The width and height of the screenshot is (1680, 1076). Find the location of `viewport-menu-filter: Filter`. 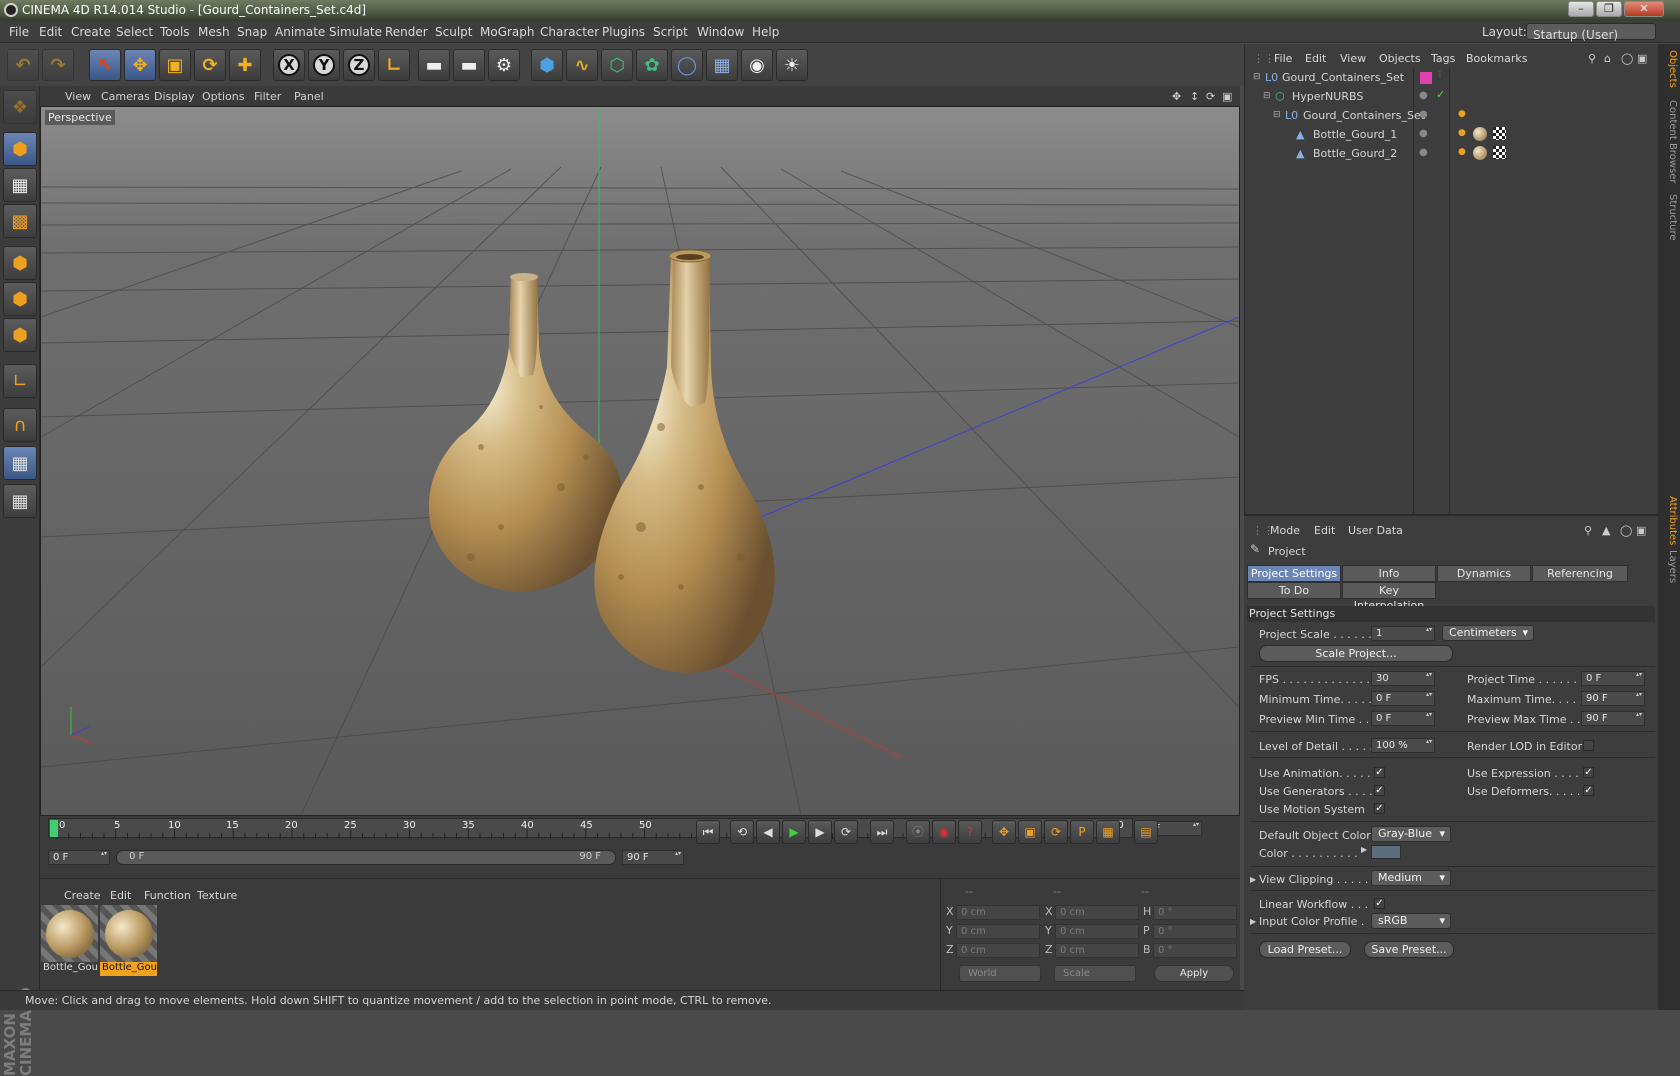

viewport-menu-filter: Filter is located at coordinates (267, 96).